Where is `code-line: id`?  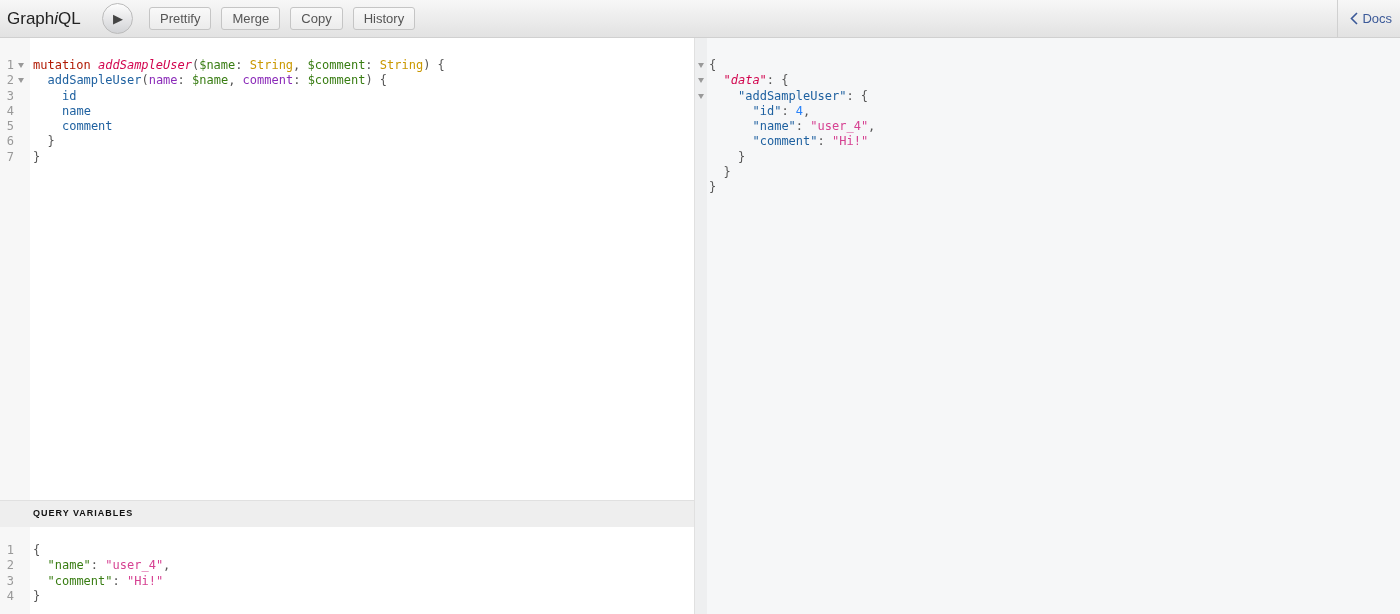
code-line: id is located at coordinates (69, 96).